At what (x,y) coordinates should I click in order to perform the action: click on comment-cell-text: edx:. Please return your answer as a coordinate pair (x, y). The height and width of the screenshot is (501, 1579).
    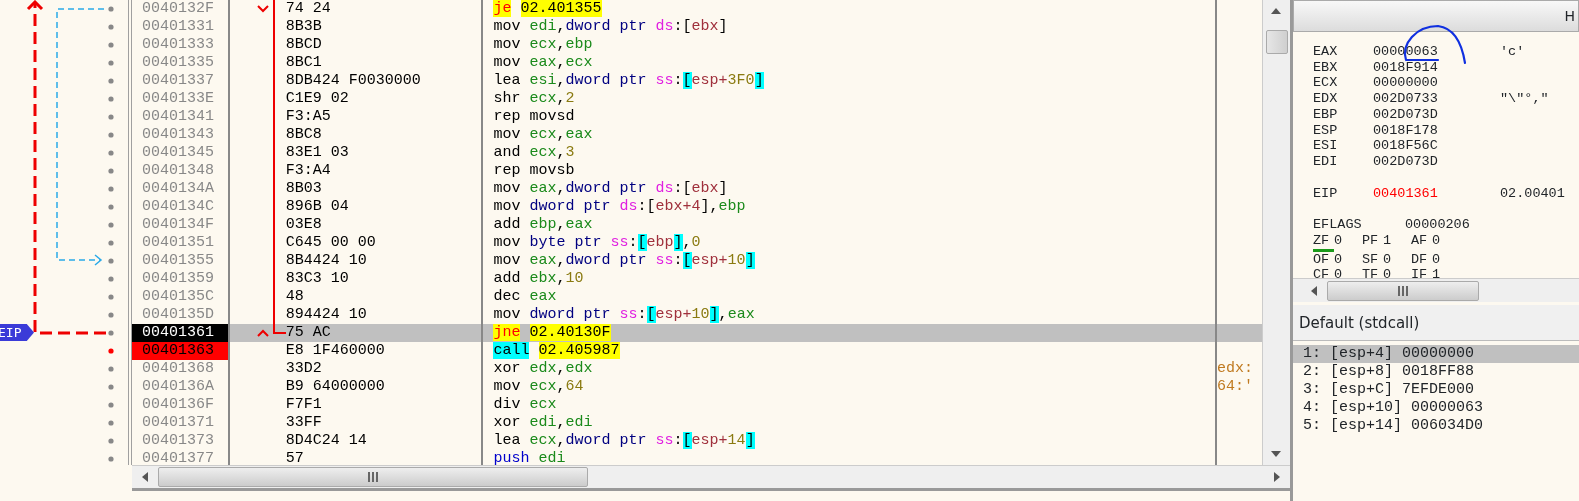
    Looking at the image, I should click on (1235, 369).